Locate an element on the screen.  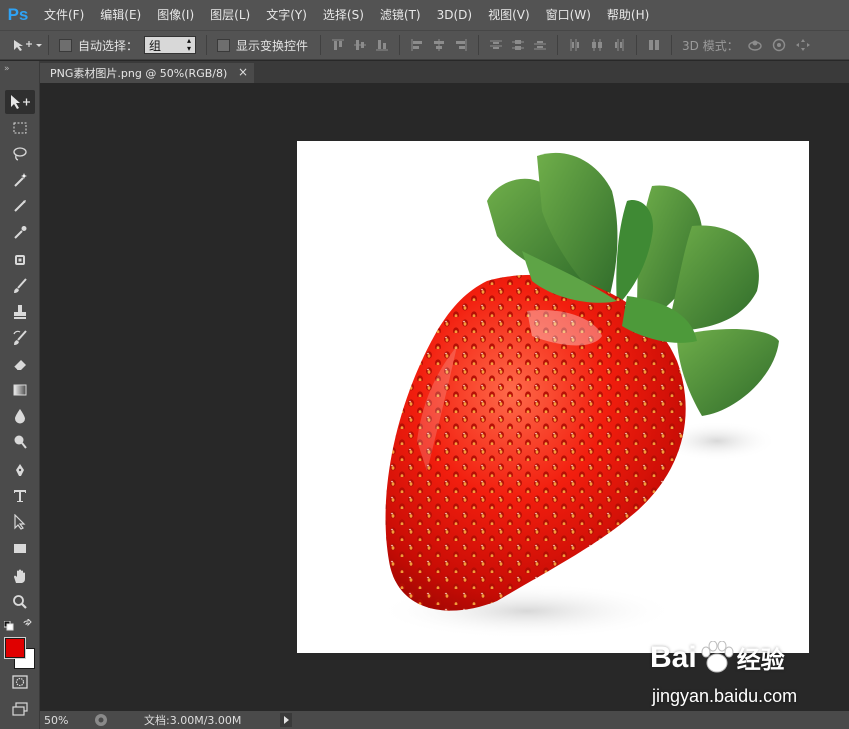
menu-type: 文字(Y) is located at coordinates (286, 15).